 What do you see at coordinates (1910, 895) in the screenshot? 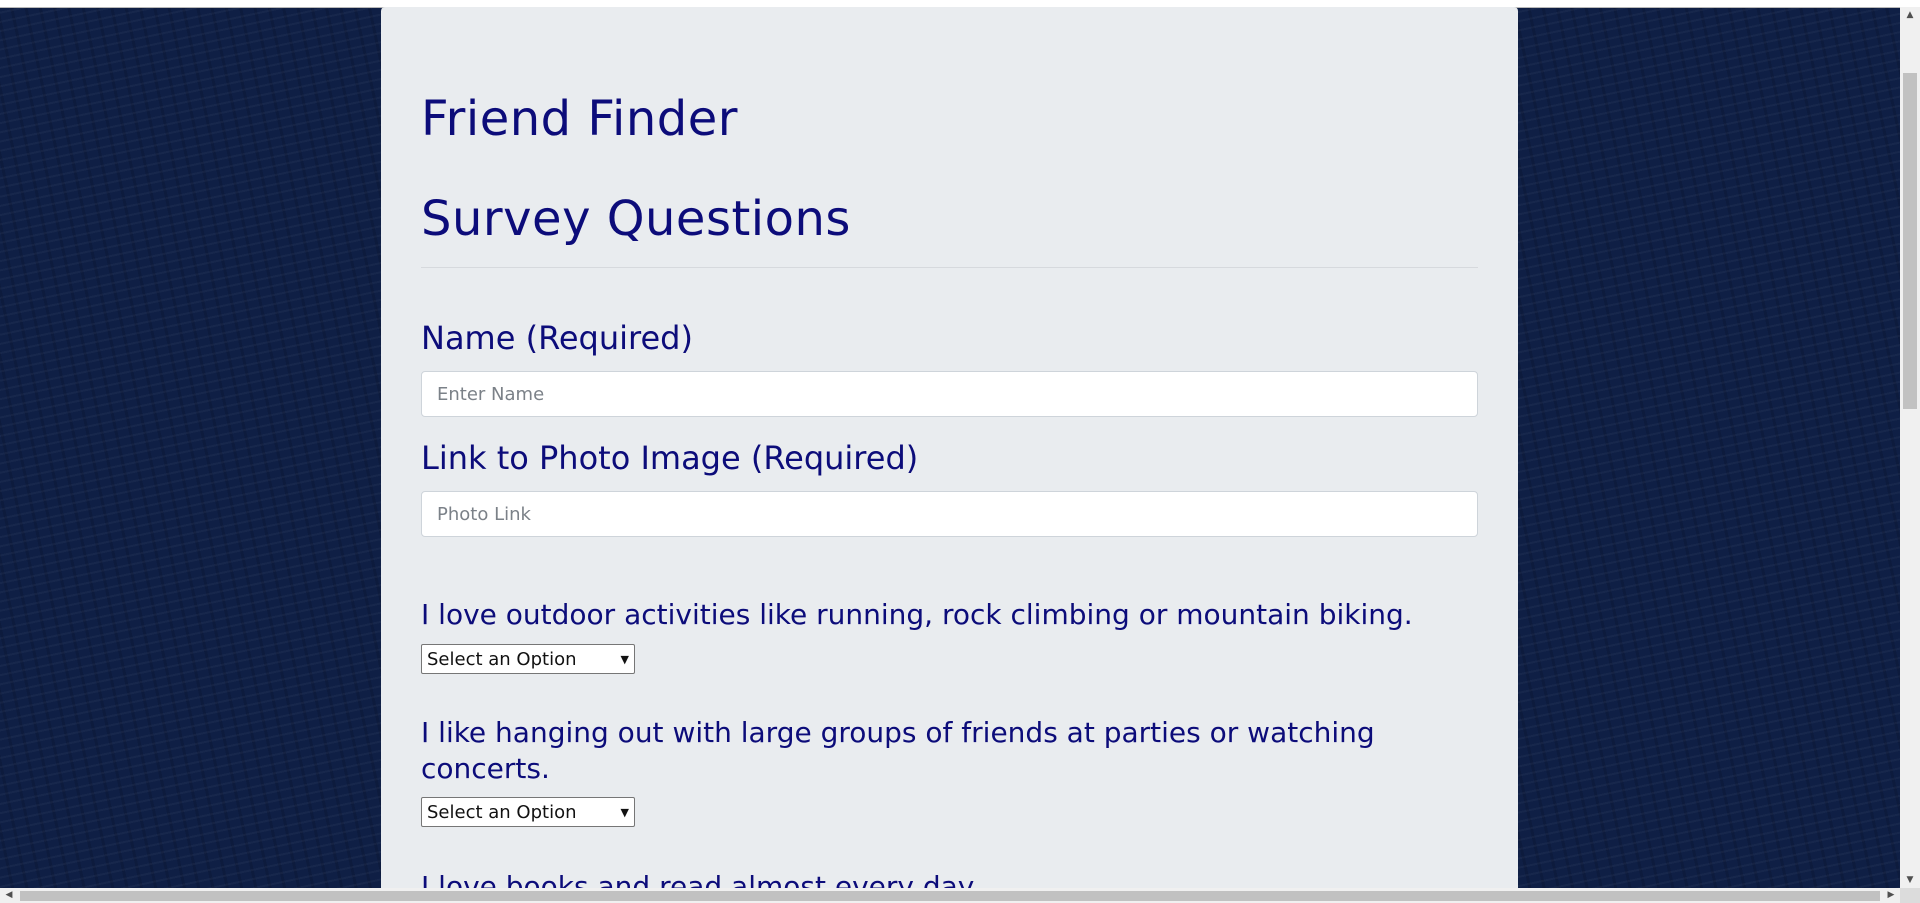
I see `scrollbar-corner` at bounding box center [1910, 895].